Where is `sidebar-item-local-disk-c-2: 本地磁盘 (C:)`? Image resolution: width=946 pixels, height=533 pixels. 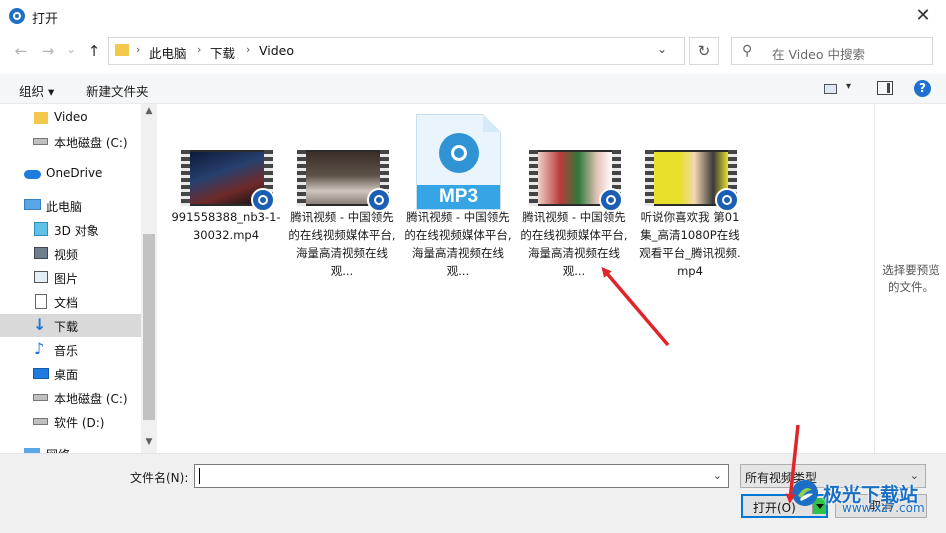 sidebar-item-local-disk-c-2: 本地磁盘 (C:) is located at coordinates (70, 397).